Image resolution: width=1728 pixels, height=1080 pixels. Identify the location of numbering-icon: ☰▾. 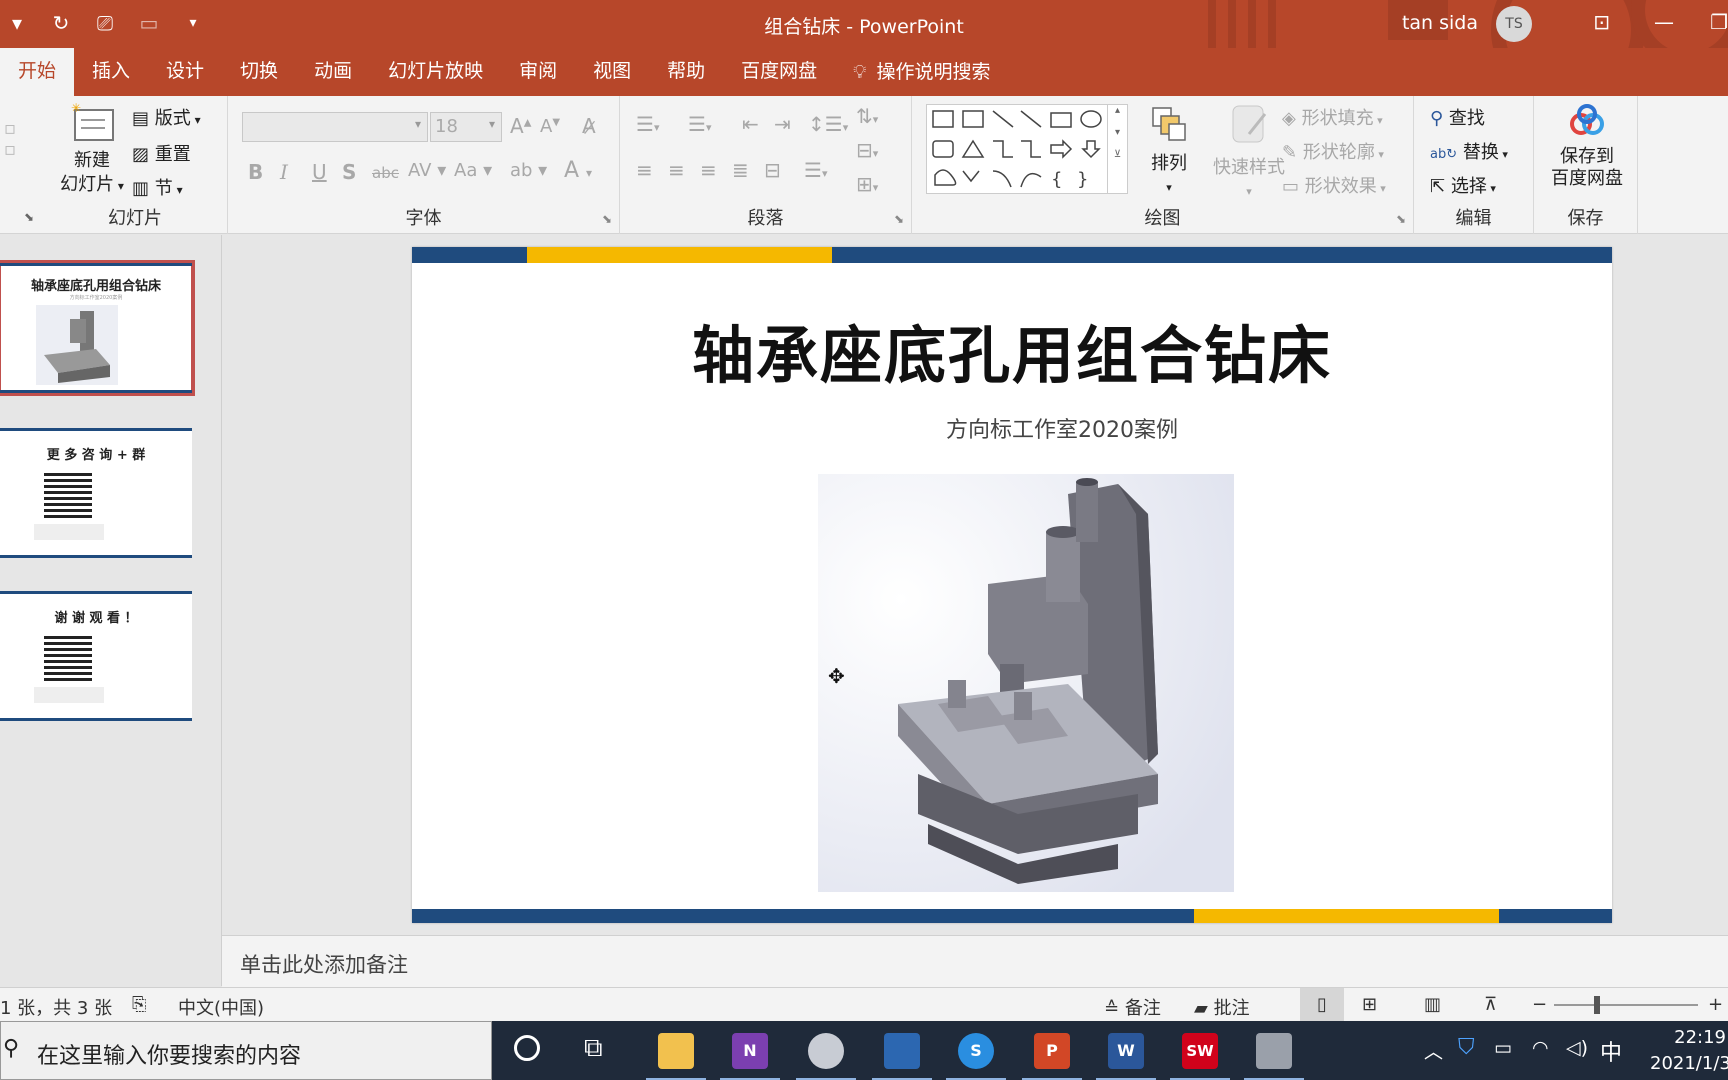
(699, 124).